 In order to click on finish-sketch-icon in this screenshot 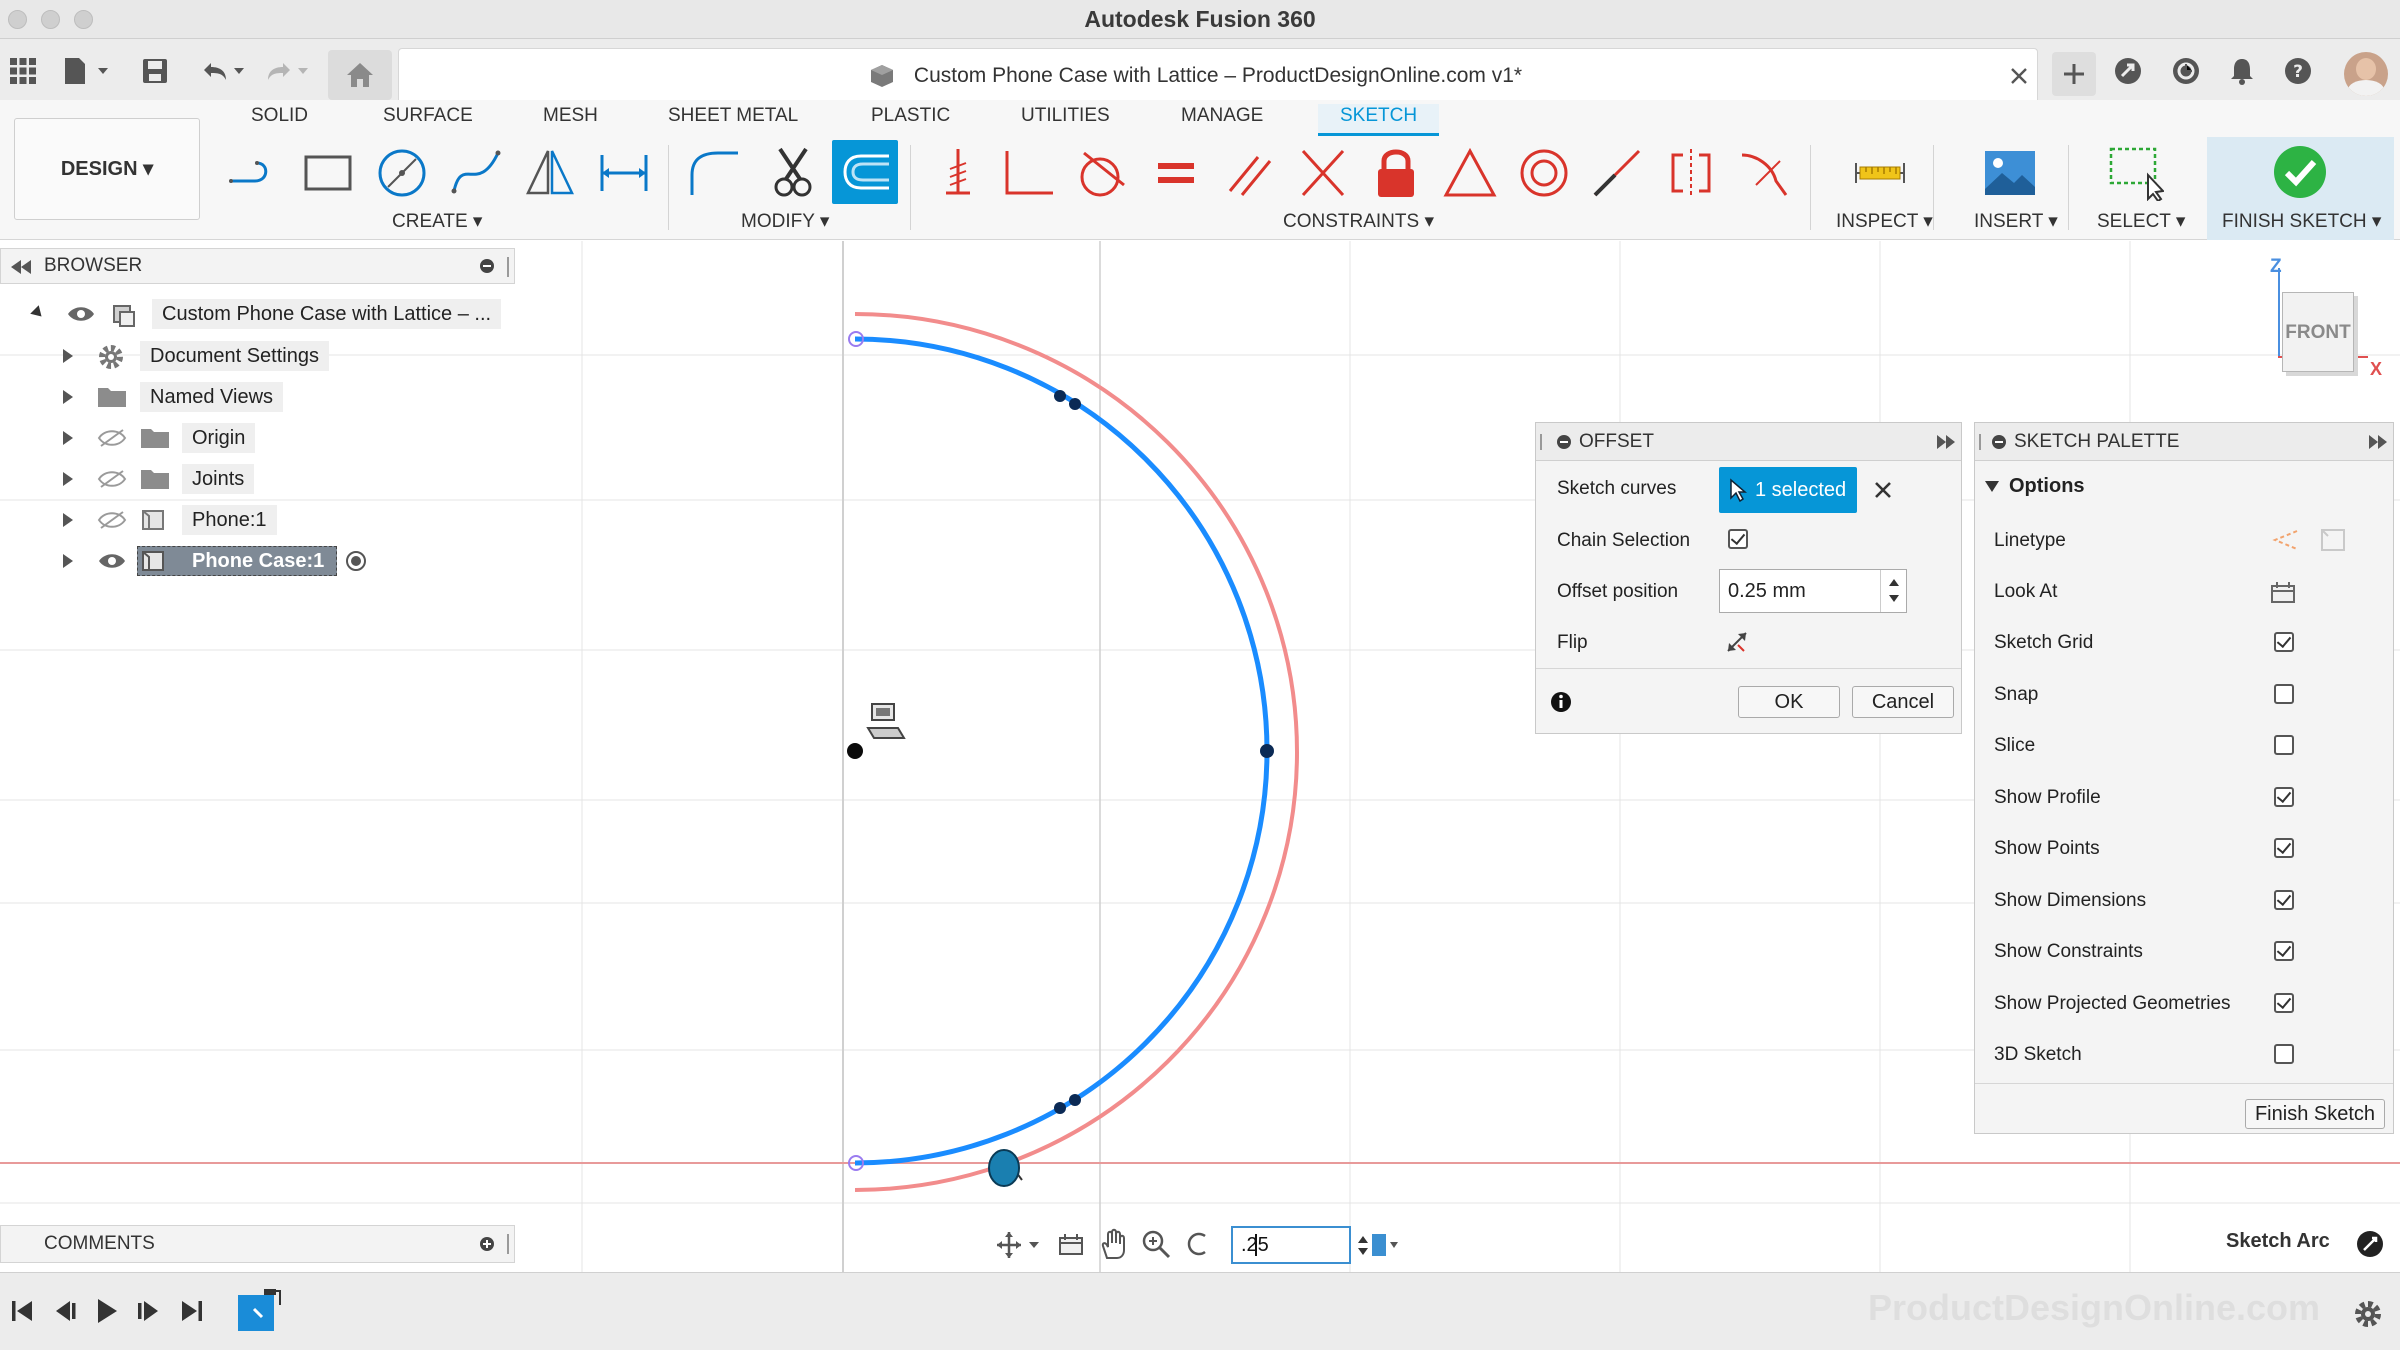, I will do `click(2300, 172)`.